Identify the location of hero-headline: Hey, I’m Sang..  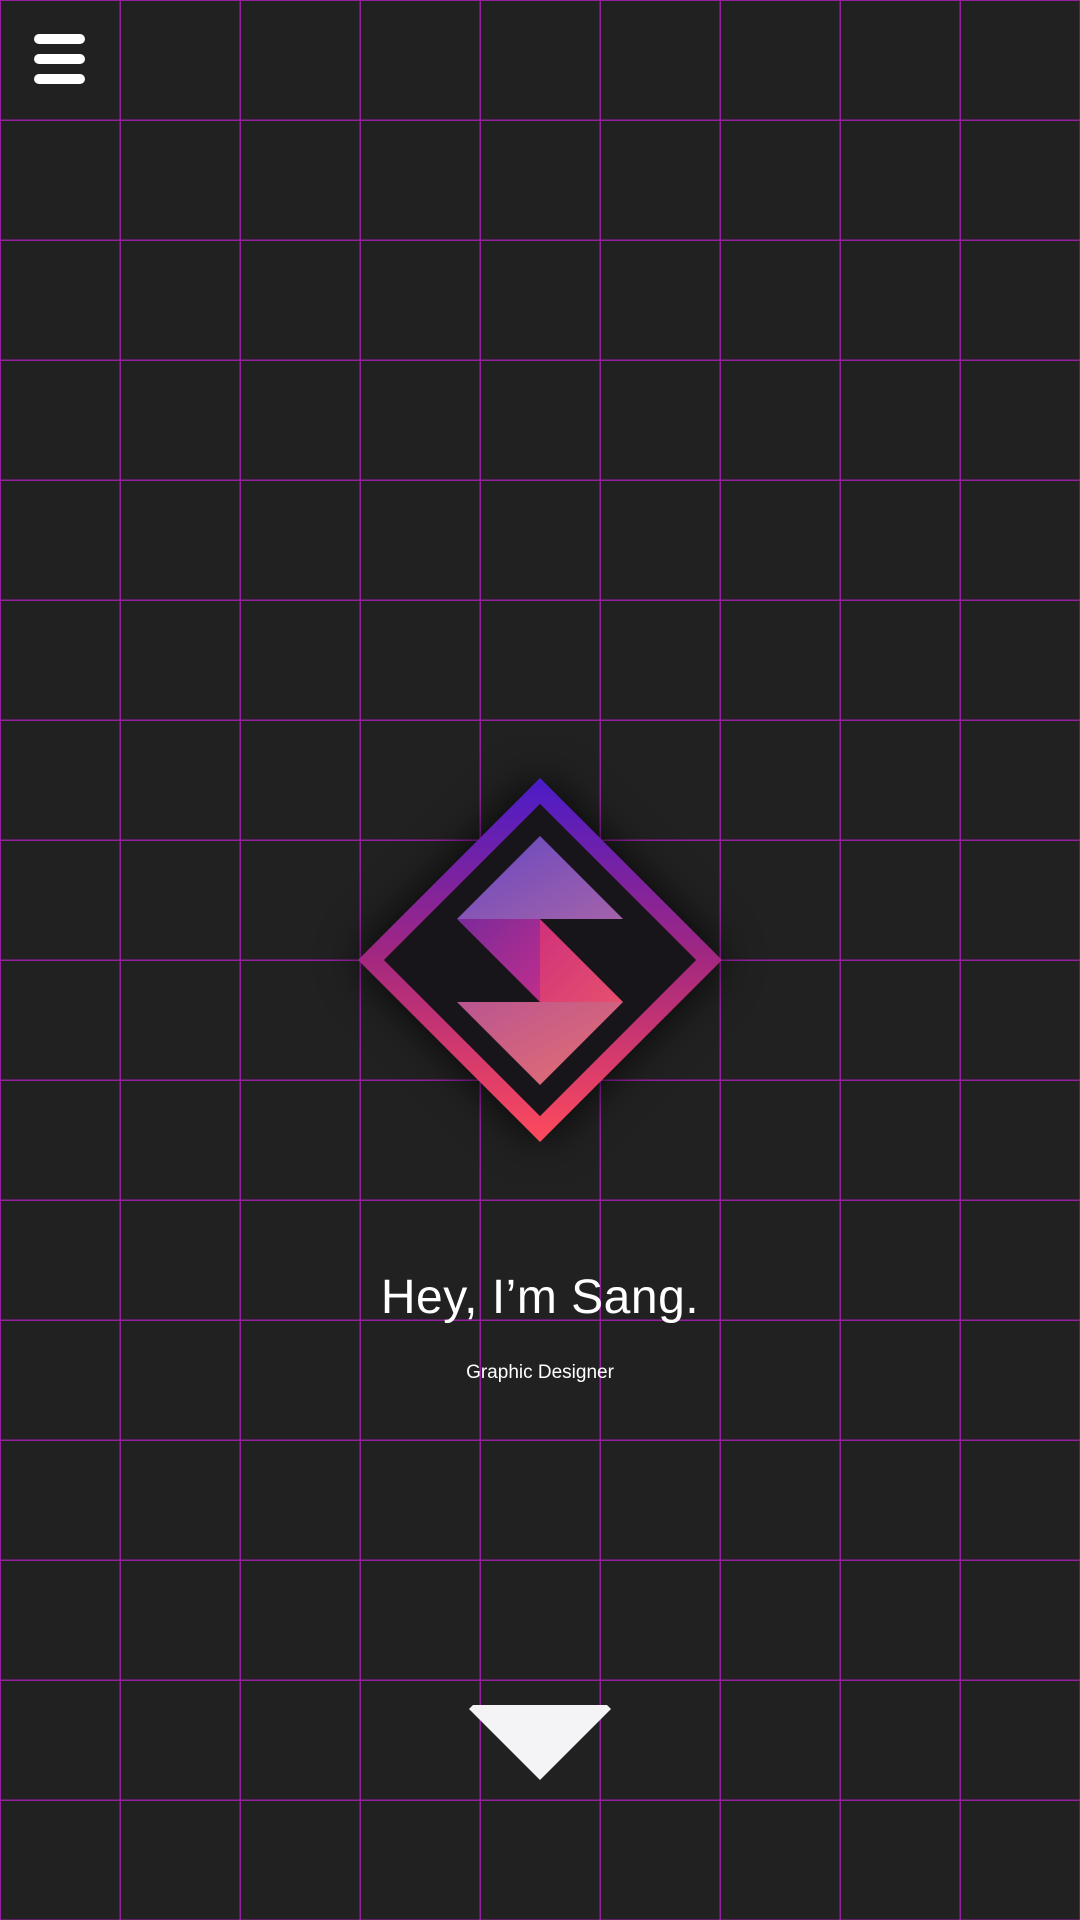
(540, 1297).